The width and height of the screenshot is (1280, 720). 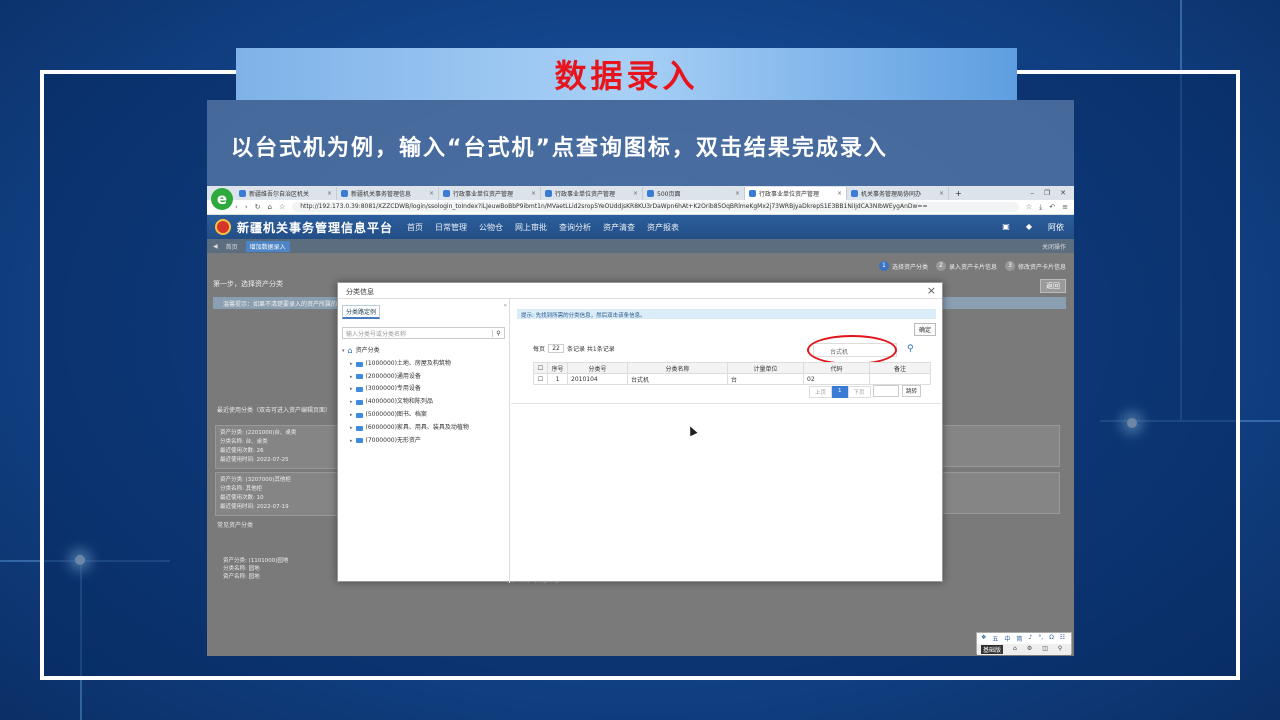 I want to click on ime-item: Ω, so click(x=1051, y=638).